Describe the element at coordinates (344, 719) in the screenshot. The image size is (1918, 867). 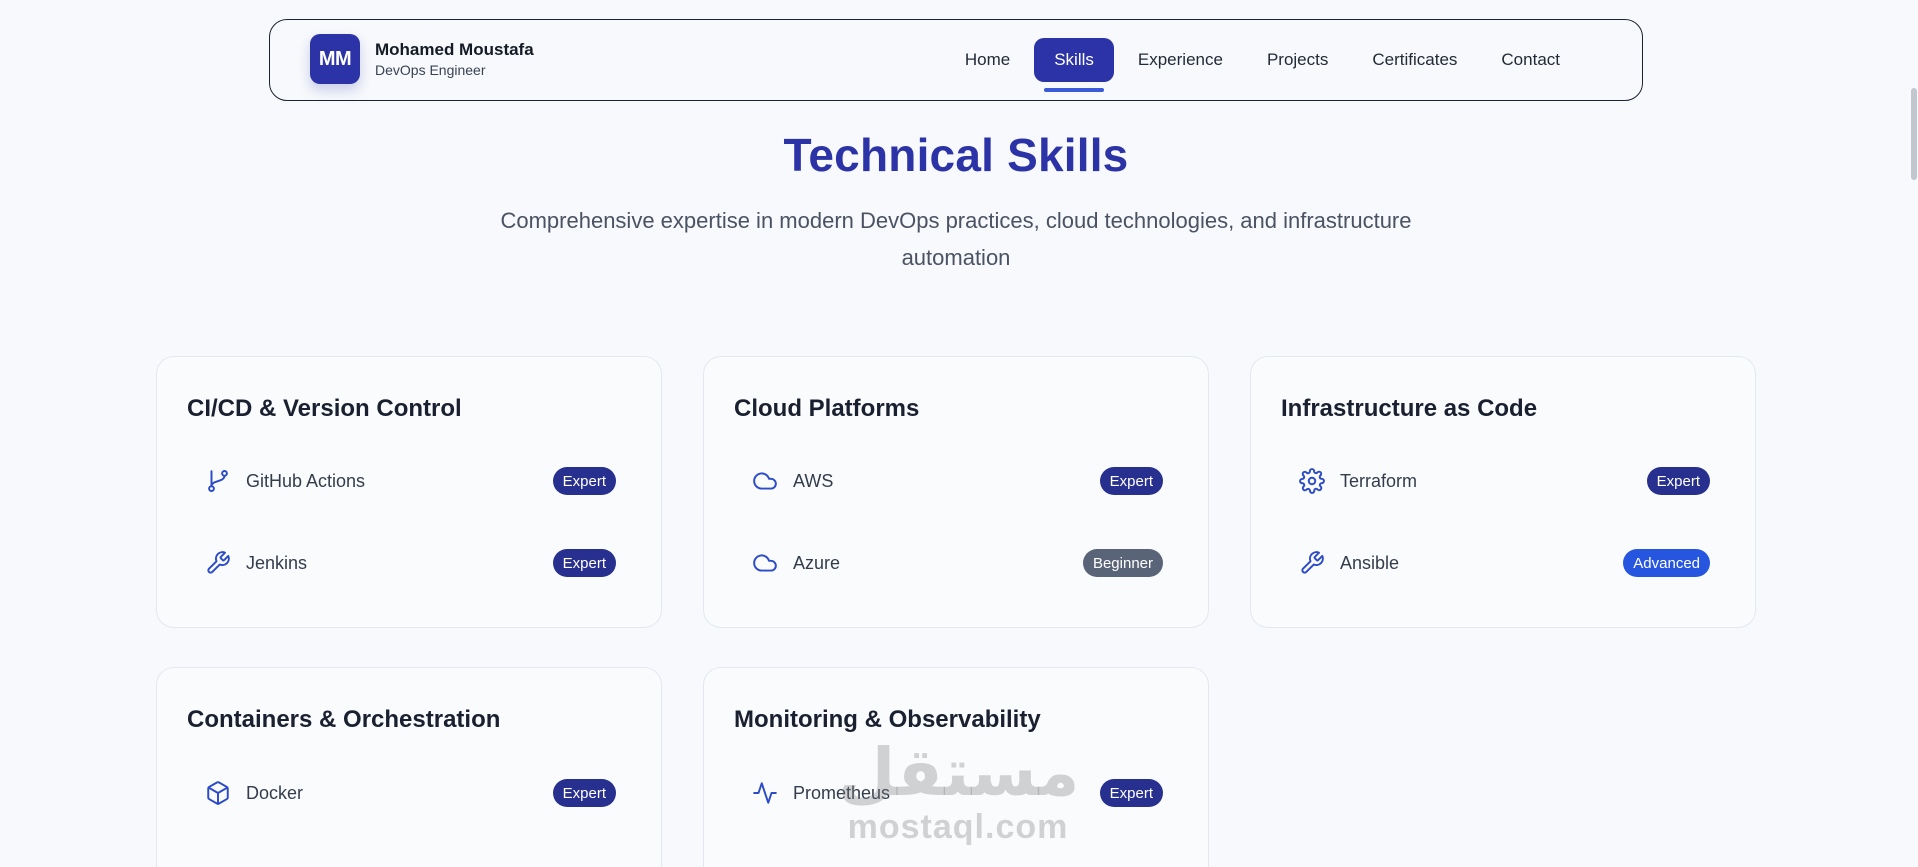
I see `card-title: Containers & Orchestration` at that location.